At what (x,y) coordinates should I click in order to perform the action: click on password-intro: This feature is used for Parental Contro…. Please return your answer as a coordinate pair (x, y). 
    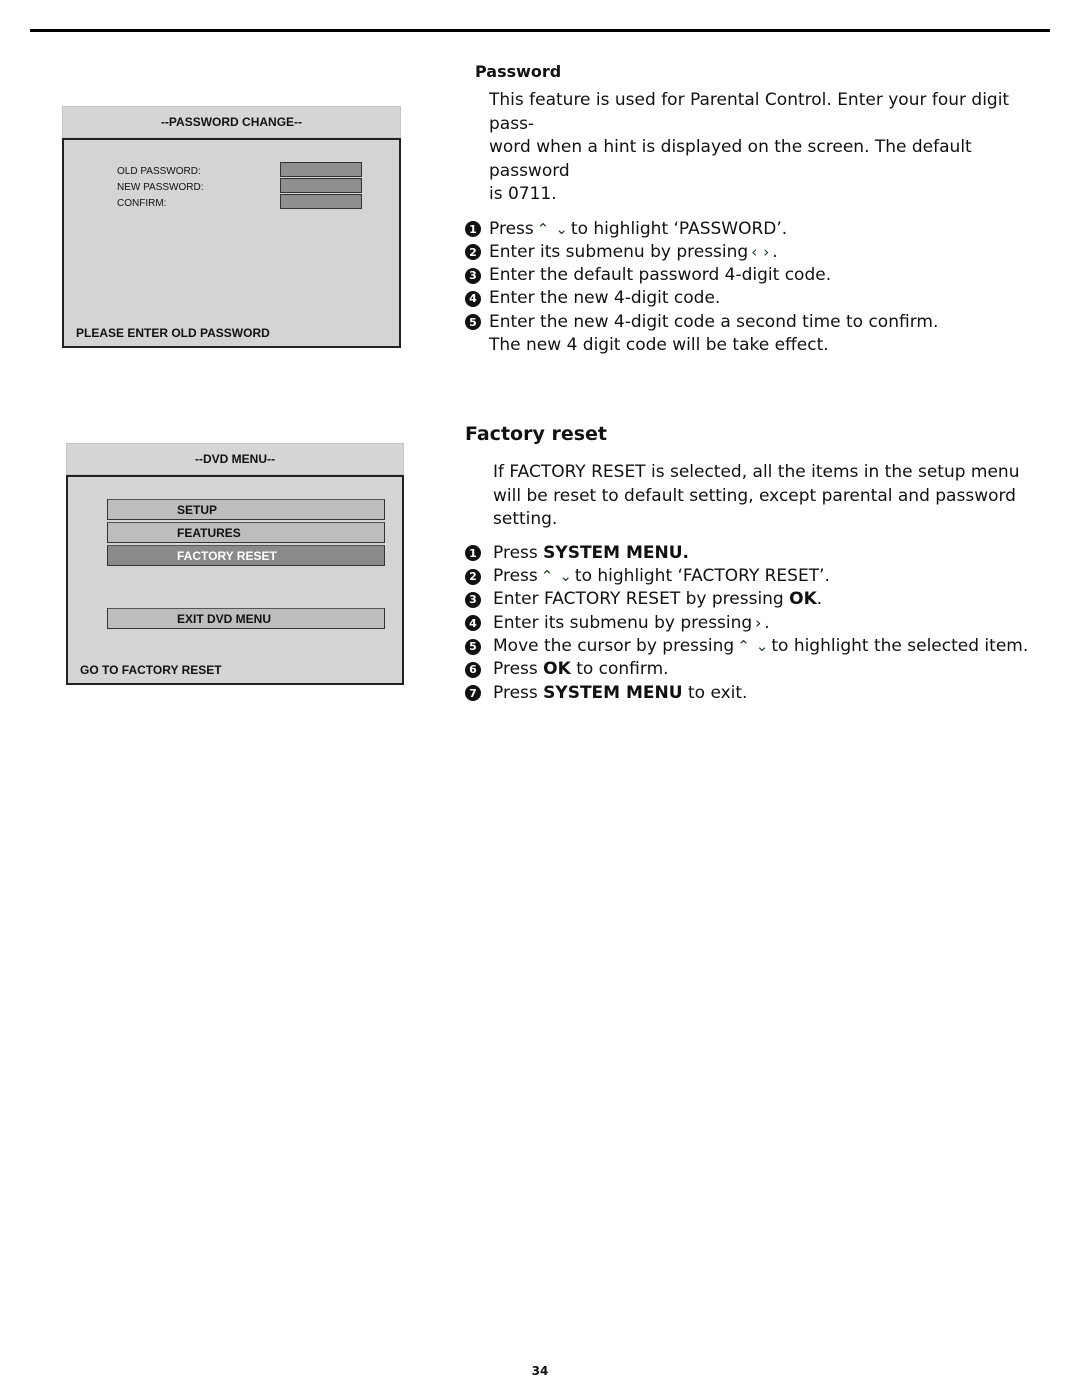
    Looking at the image, I should click on (767, 148).